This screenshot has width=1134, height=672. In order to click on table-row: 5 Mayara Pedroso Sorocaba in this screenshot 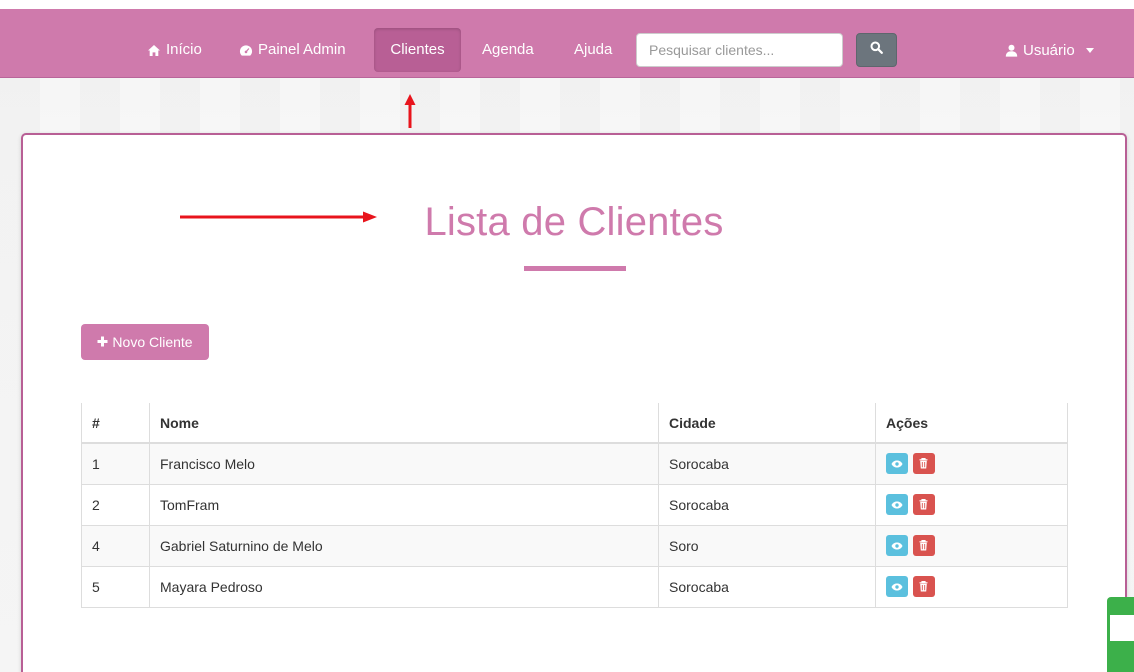, I will do `click(574, 586)`.